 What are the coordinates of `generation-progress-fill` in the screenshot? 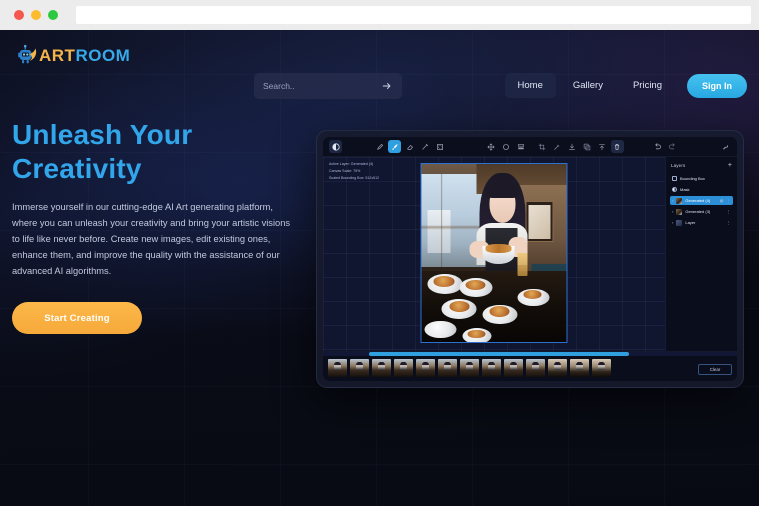 It's located at (499, 354).